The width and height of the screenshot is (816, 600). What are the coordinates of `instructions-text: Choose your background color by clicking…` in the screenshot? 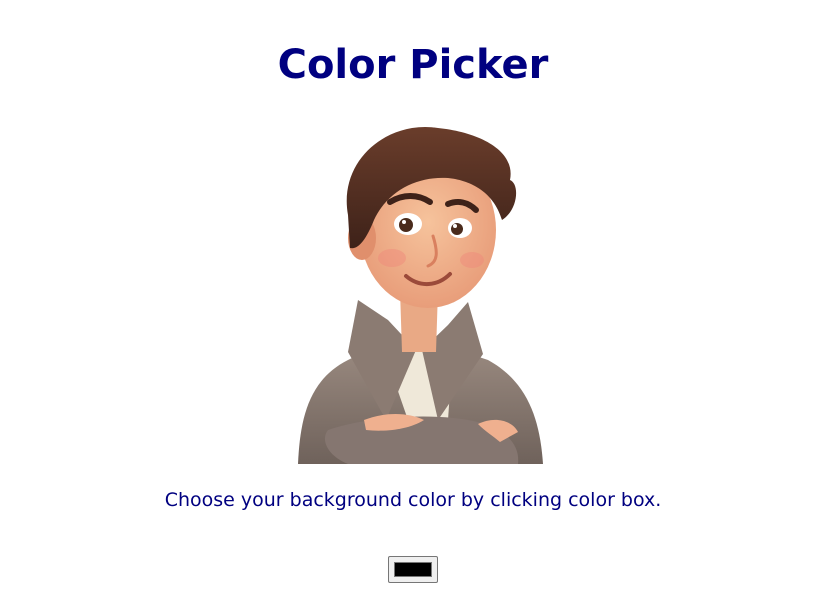 It's located at (413, 500).